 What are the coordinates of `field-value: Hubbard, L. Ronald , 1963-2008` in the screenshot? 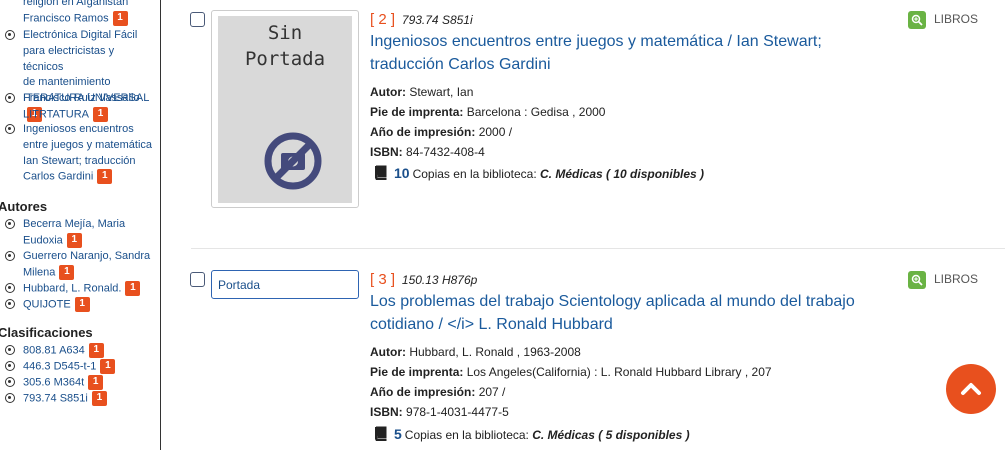 It's located at (495, 352).